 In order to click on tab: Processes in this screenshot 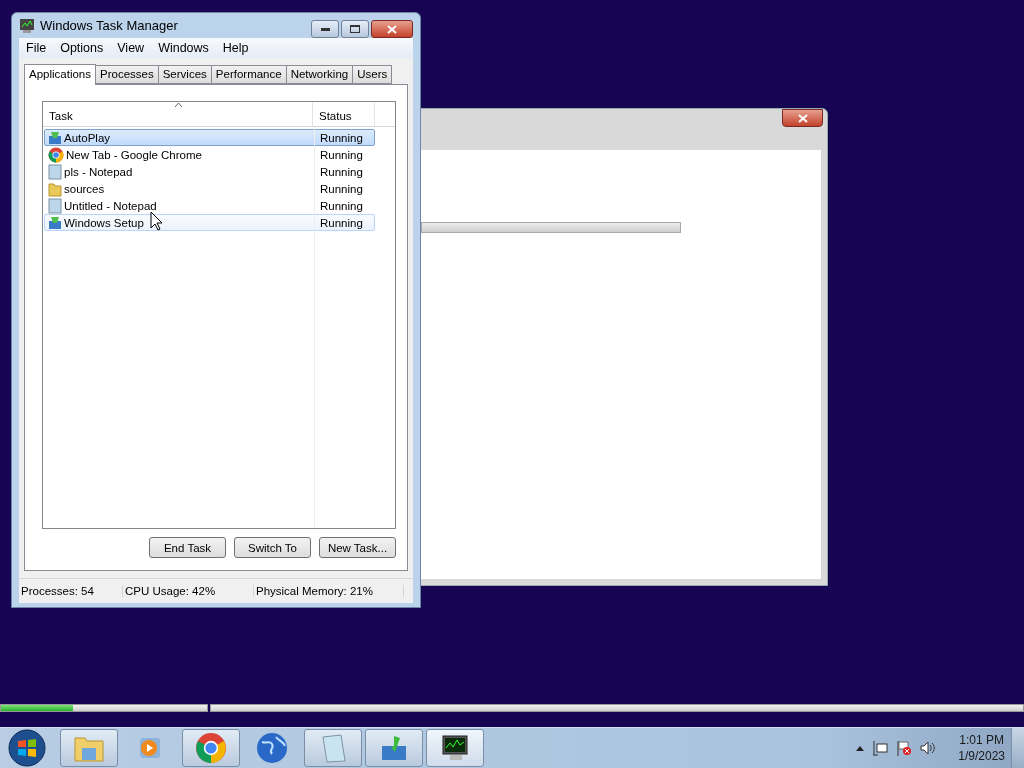, I will do `click(127, 74)`.